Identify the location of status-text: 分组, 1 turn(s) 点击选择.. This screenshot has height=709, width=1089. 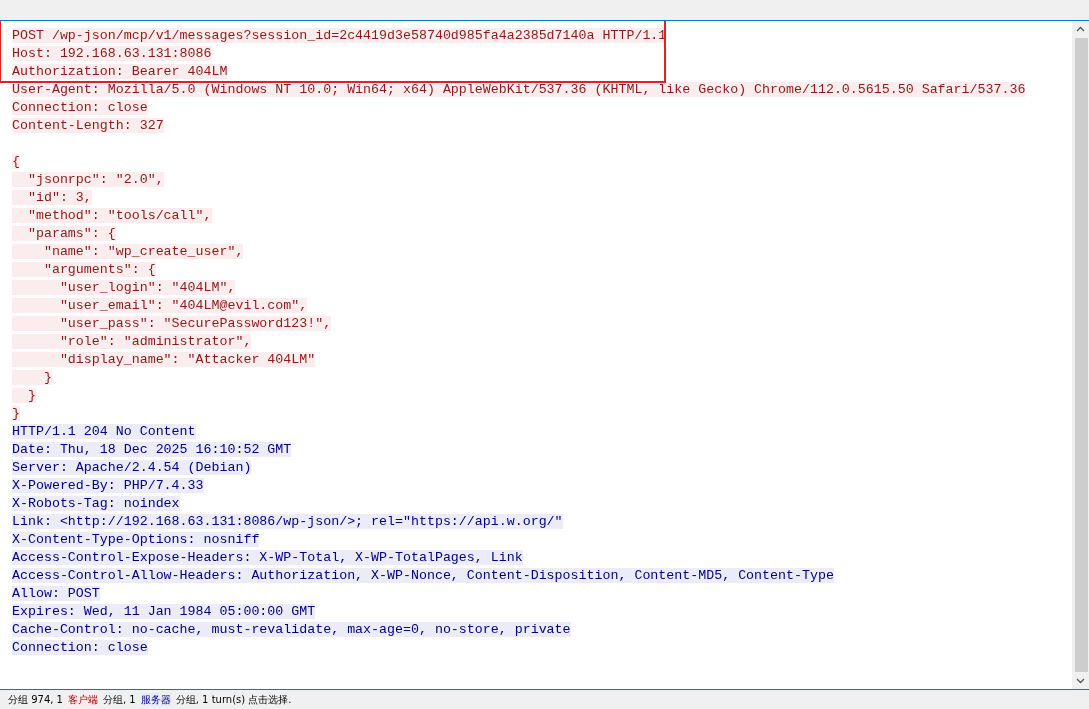
(233, 699).